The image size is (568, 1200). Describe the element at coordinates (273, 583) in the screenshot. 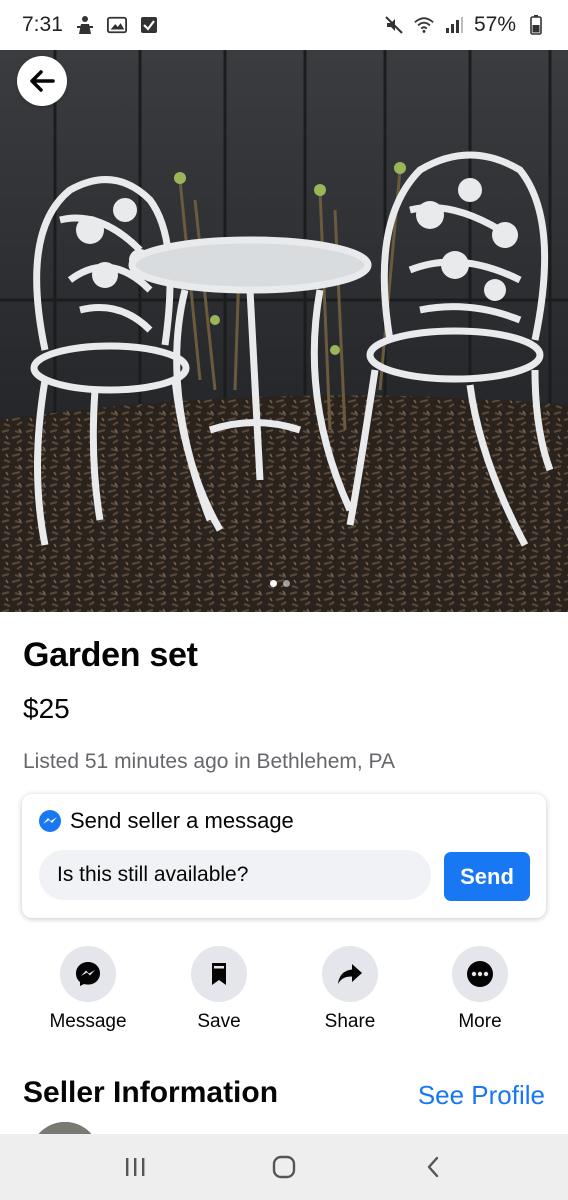

I see `carousel-dot-active` at that location.